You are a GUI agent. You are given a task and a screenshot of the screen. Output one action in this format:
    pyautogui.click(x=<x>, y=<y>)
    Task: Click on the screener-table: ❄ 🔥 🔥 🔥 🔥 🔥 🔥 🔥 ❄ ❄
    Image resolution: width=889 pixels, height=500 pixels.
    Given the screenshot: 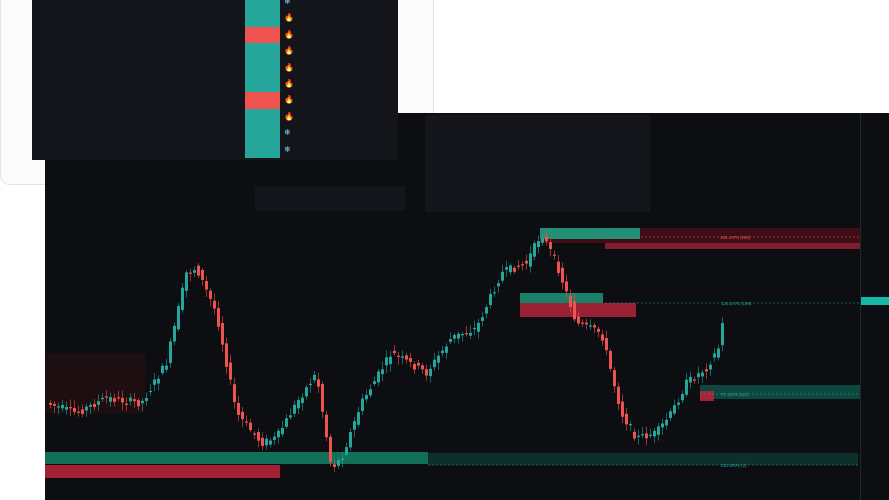 What is the action you would take?
    pyautogui.click(x=215, y=80)
    